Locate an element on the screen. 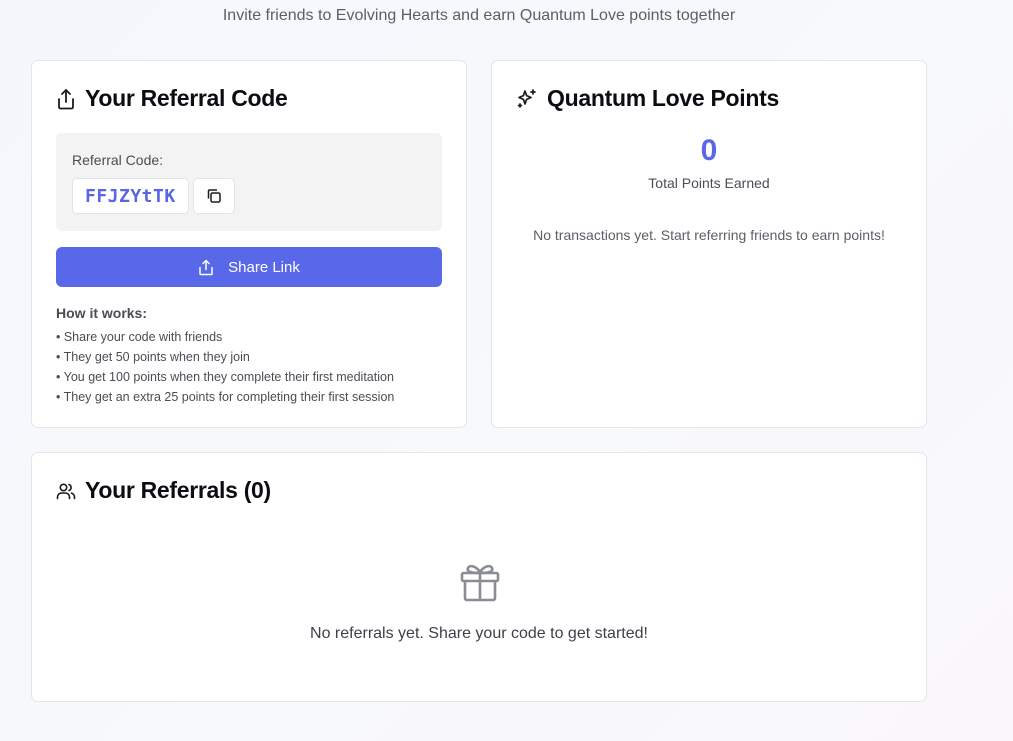 This screenshot has height=741, width=1013. referrals-card-title: Your Referrals (0) is located at coordinates (178, 490).